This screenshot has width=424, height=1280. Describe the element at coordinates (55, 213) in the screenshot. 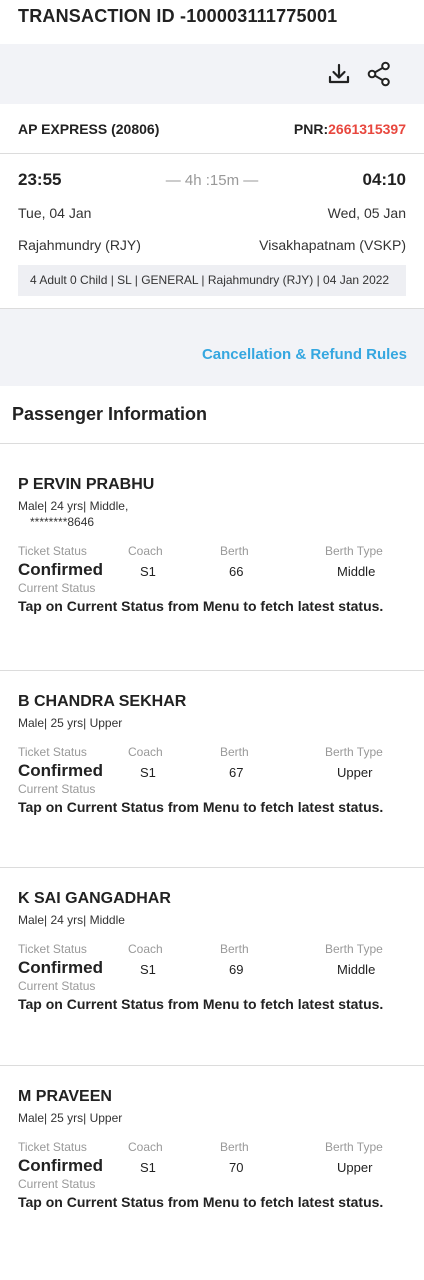

I see `departure-date: Tue, 04 Jan` at that location.